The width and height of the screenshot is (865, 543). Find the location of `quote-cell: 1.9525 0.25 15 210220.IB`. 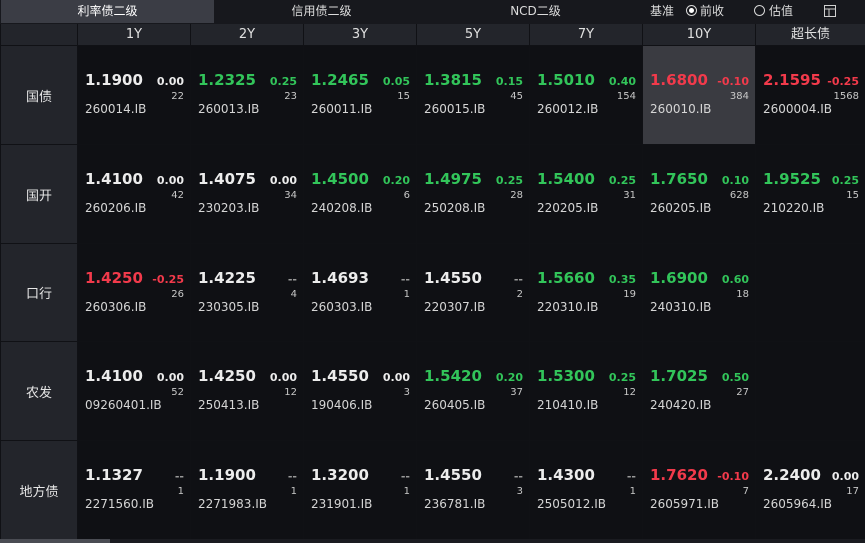

quote-cell: 1.9525 0.25 15 210220.IB is located at coordinates (810, 194).